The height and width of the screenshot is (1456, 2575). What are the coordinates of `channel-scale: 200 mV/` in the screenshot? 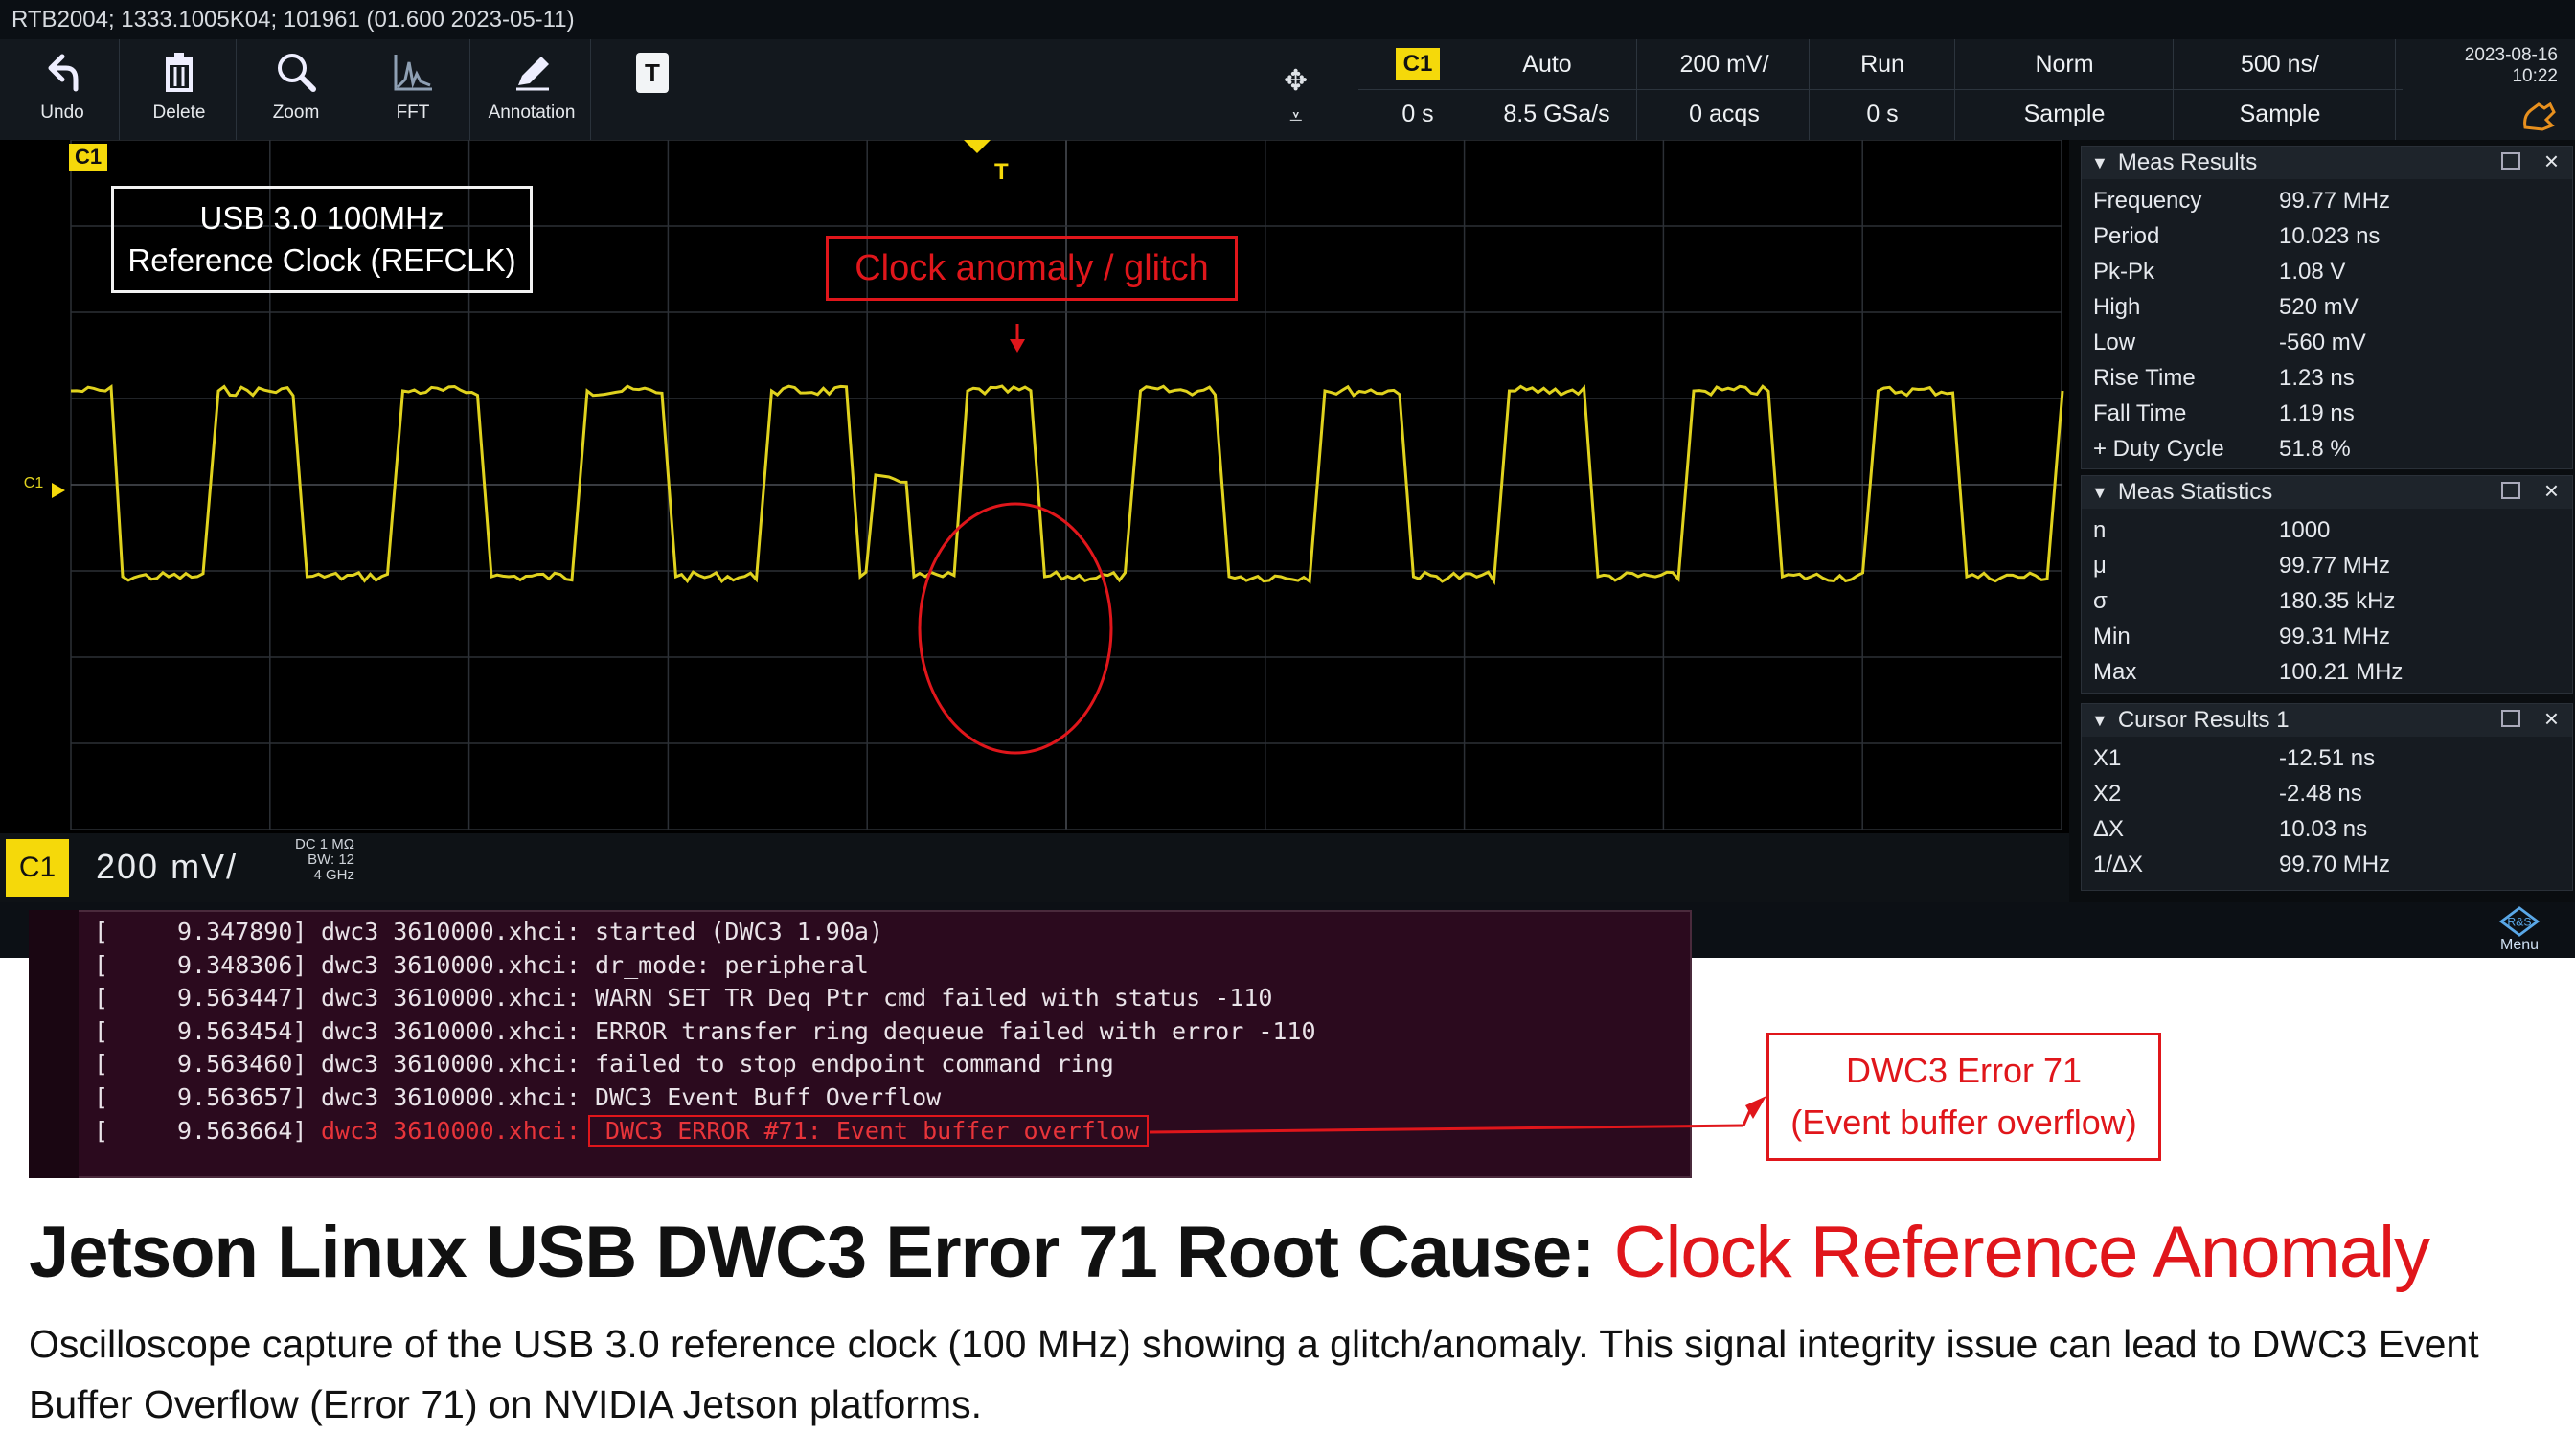 It's located at (167, 867).